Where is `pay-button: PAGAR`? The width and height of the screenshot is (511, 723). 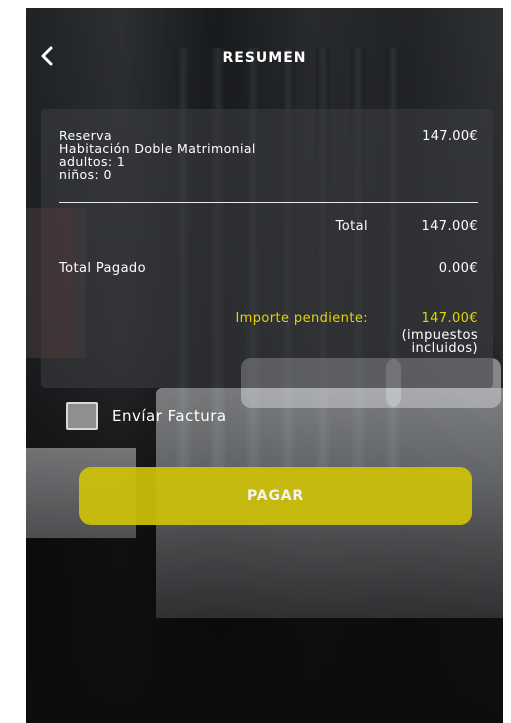 pay-button: PAGAR is located at coordinates (275, 496).